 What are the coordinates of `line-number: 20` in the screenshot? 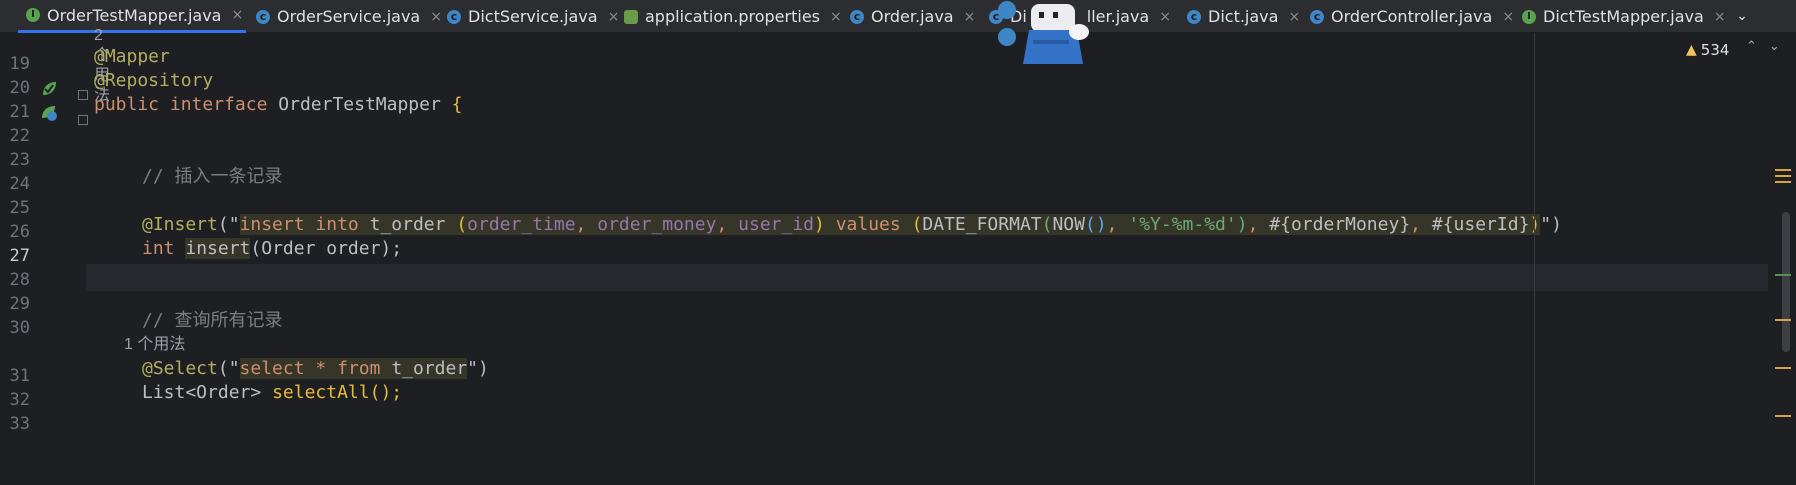 It's located at (19, 88).